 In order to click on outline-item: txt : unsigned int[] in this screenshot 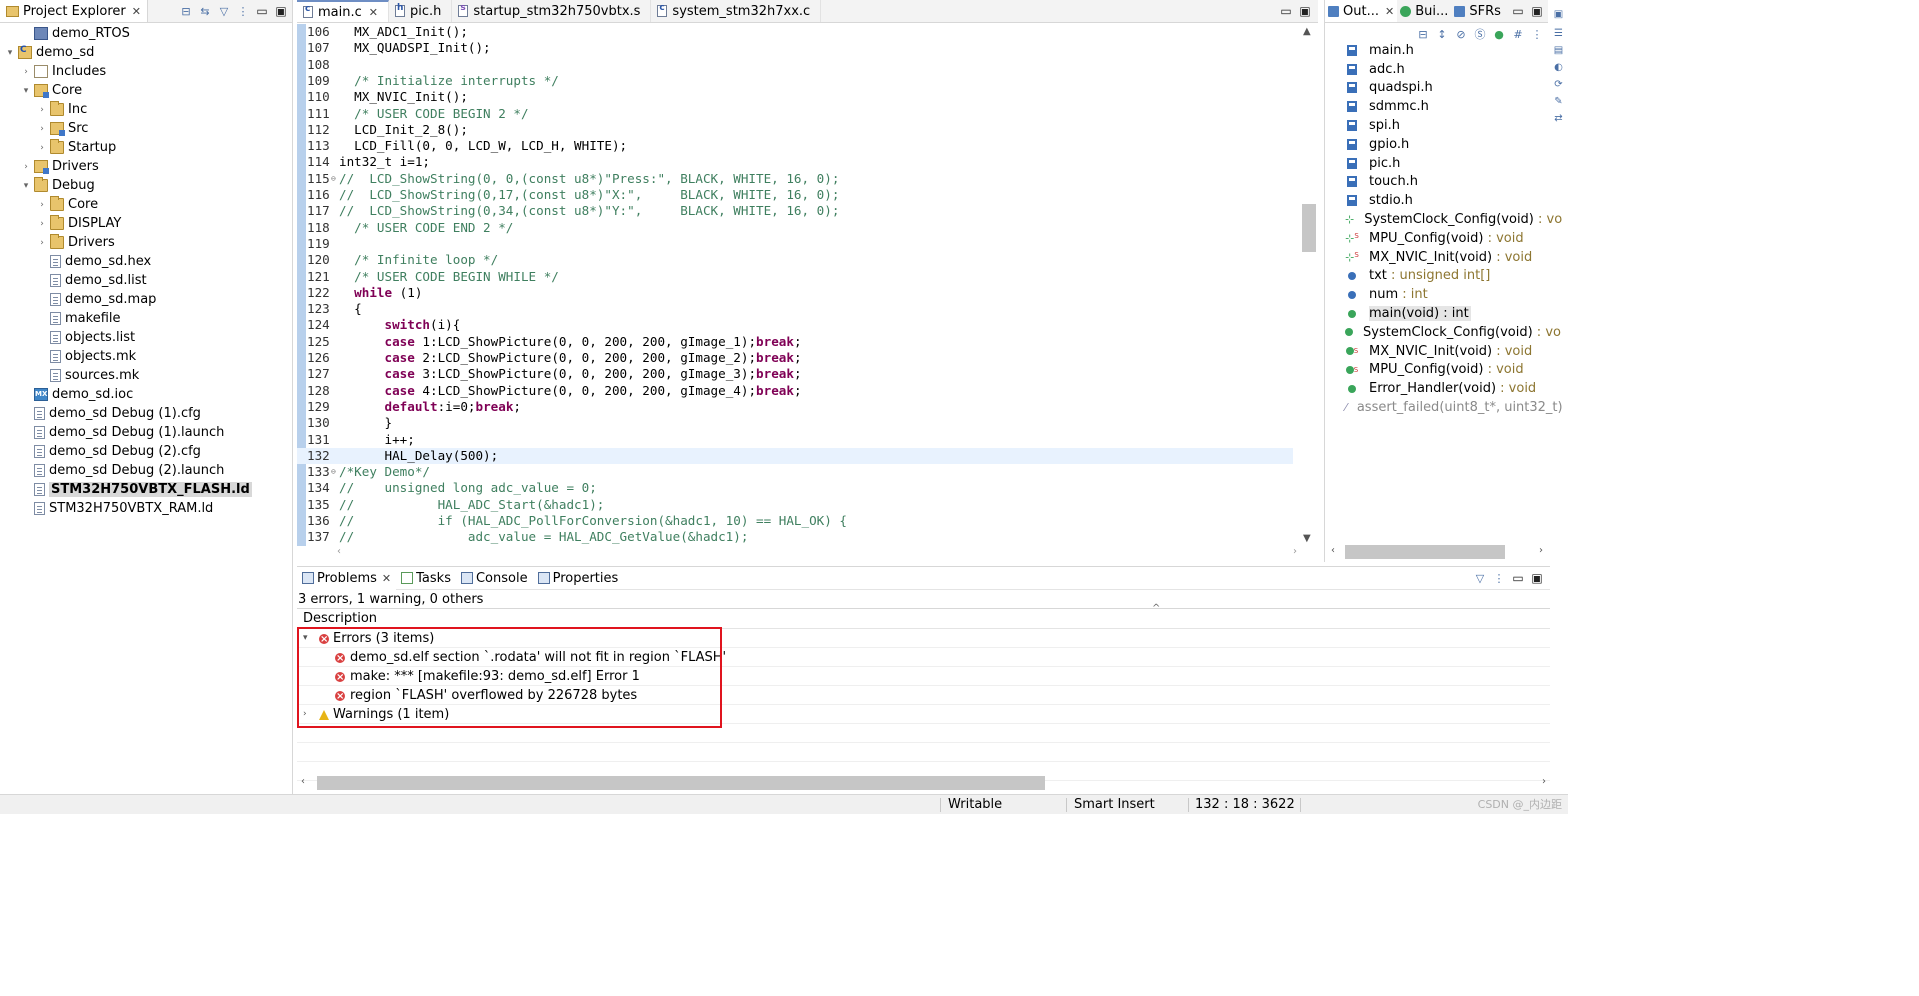, I will do `click(1437, 276)`.